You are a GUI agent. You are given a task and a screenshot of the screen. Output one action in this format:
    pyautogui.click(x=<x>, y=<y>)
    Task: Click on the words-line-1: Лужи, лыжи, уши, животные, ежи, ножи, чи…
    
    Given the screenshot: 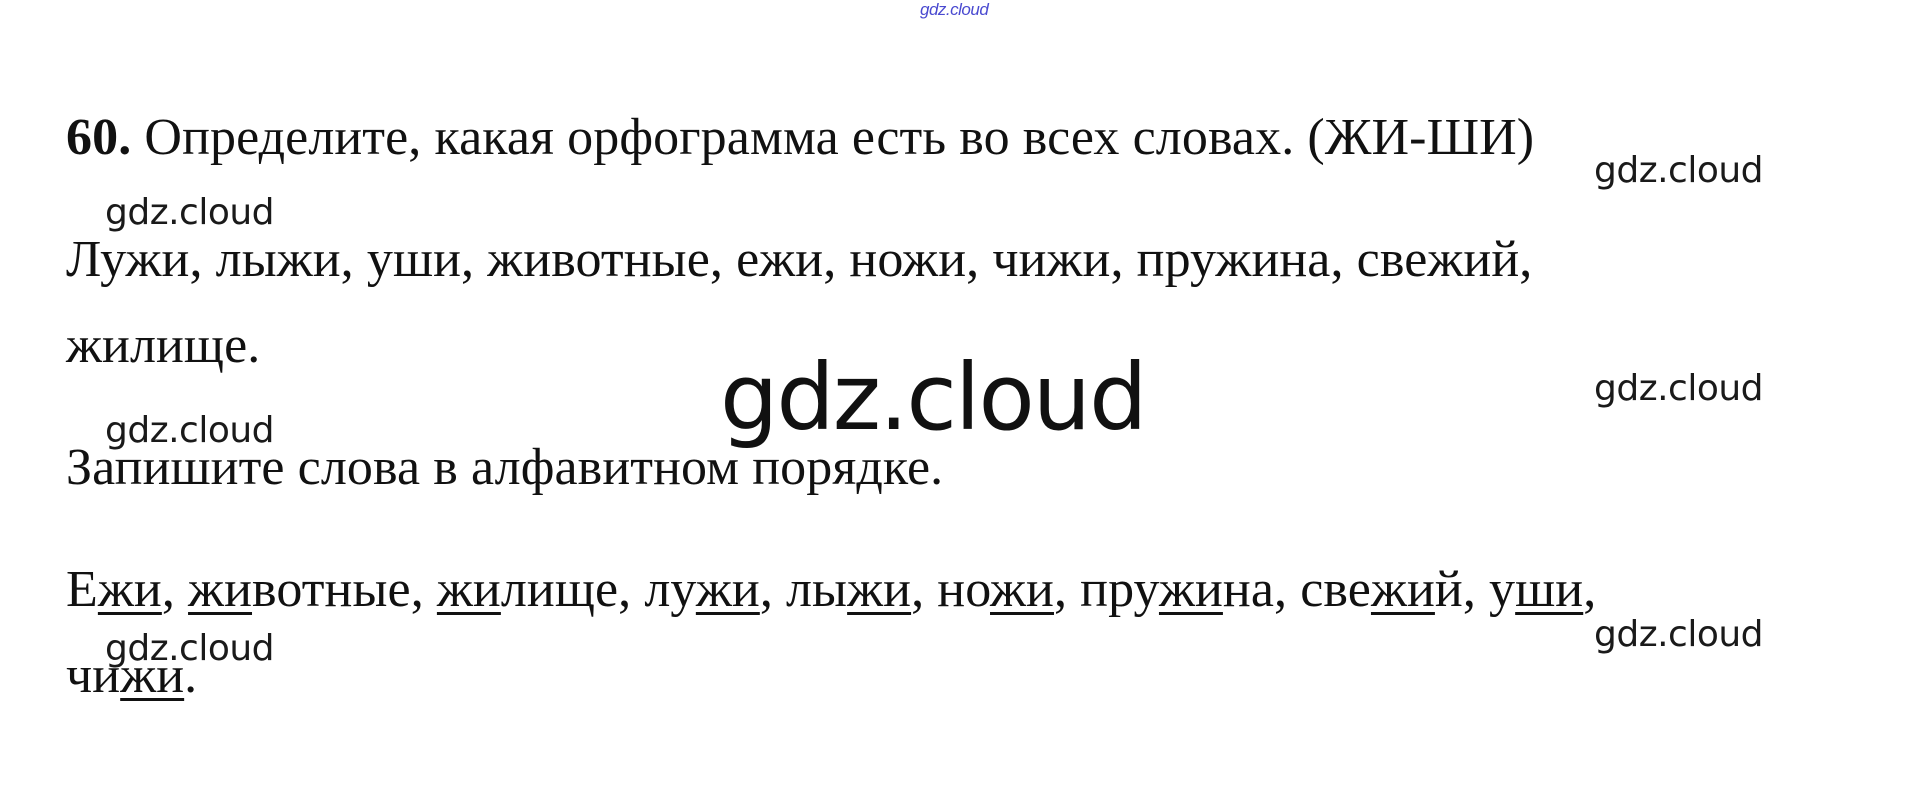 What is the action you would take?
    pyautogui.click(x=799, y=259)
    